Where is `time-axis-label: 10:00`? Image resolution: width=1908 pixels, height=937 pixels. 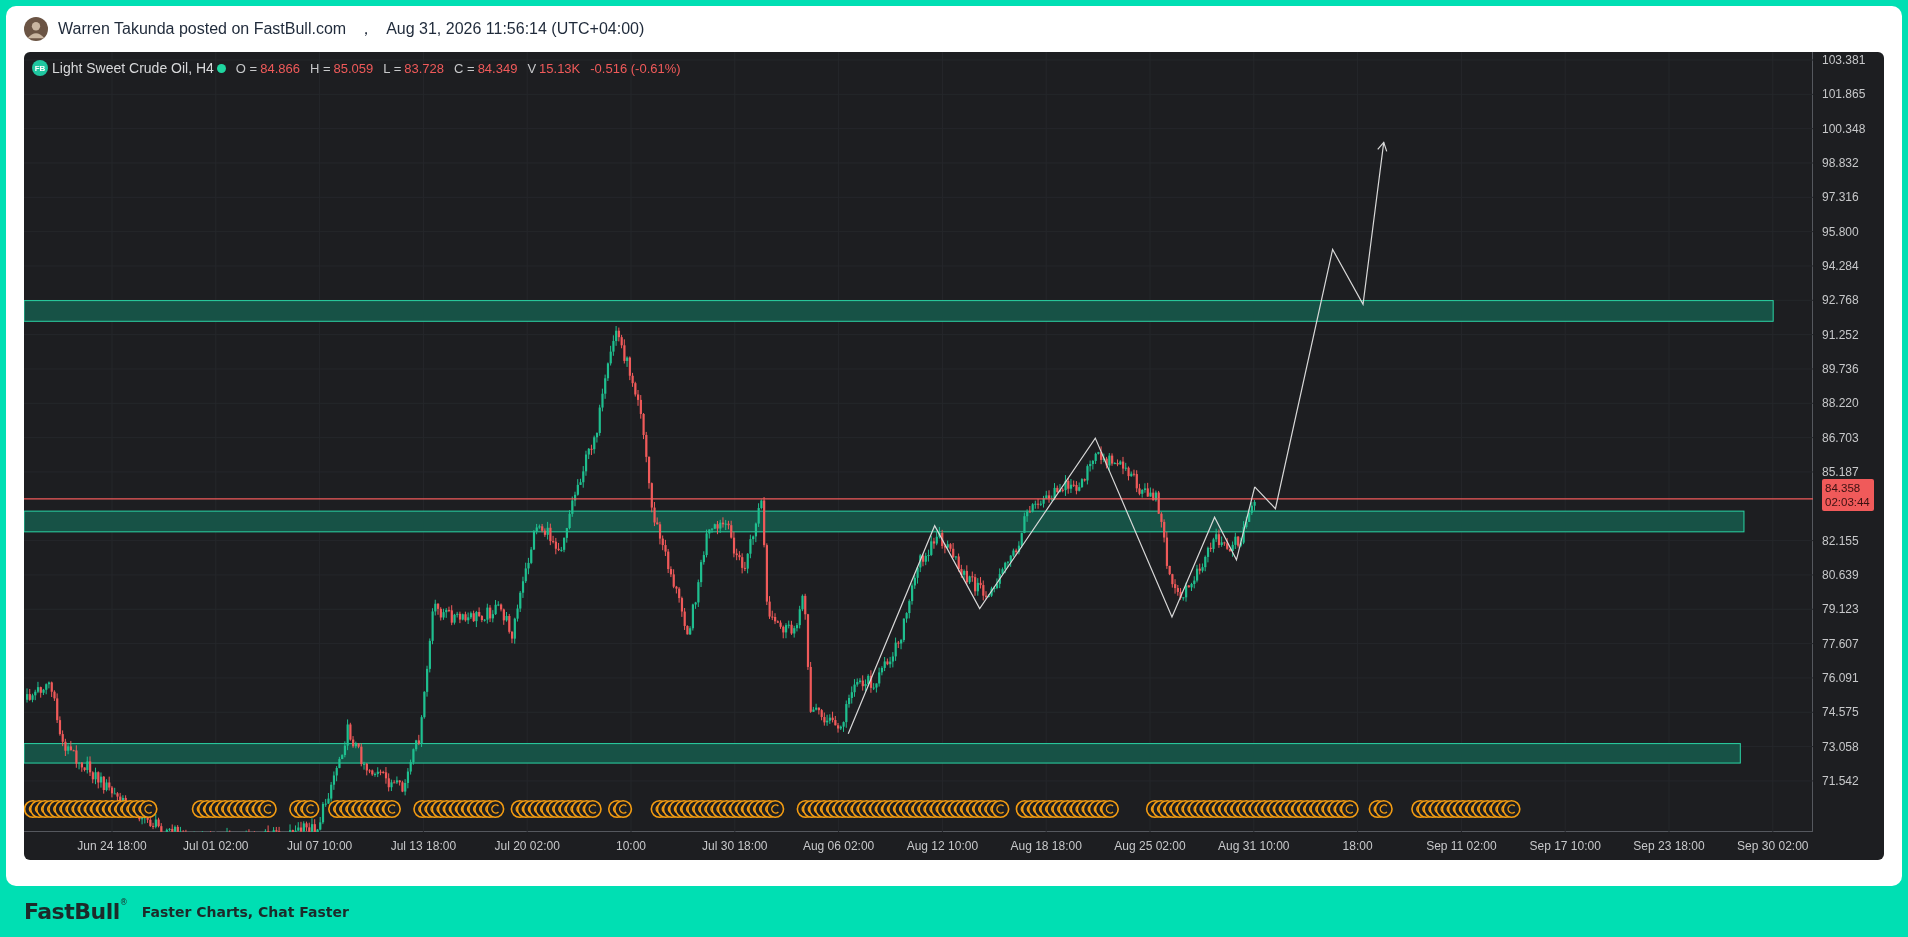 time-axis-label: 10:00 is located at coordinates (631, 846).